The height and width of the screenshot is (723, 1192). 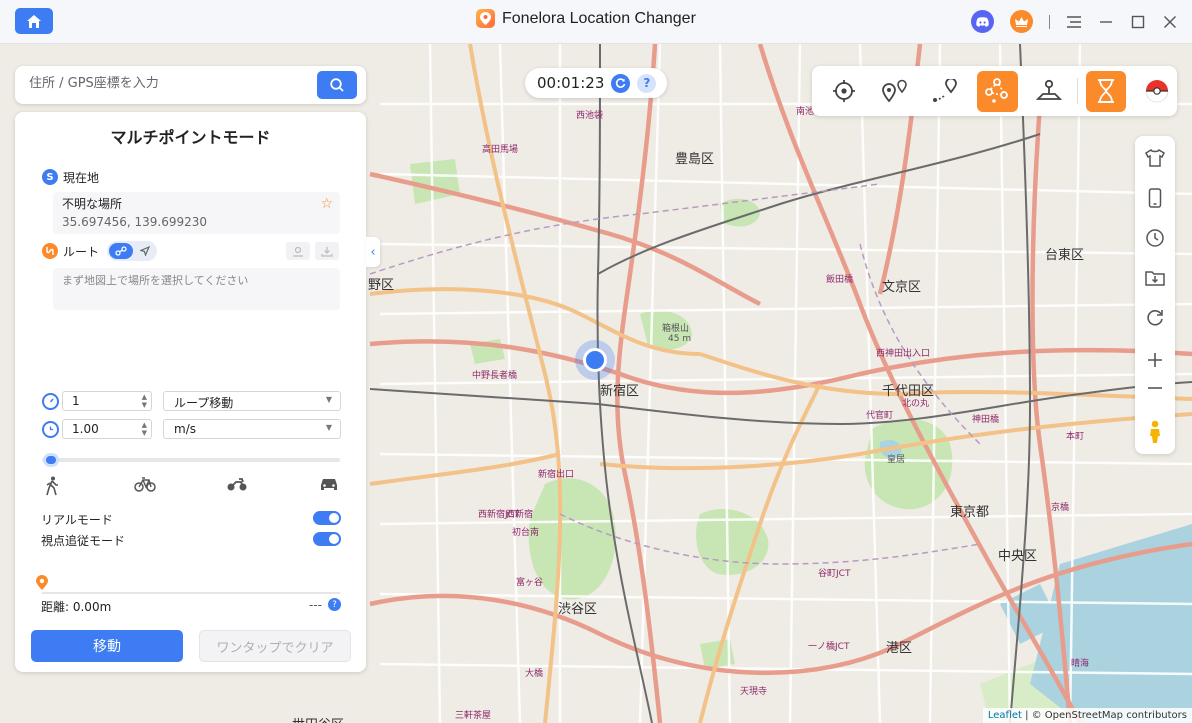 What do you see at coordinates (1077, 91) in the screenshot?
I see `mode-toolbar-divider` at bounding box center [1077, 91].